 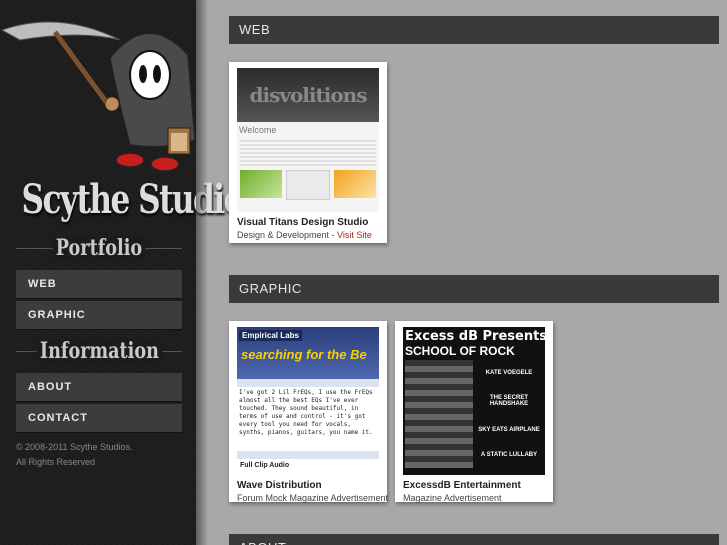 What do you see at coordinates (308, 95) in the screenshot?
I see `thumb-logo: disvolitions` at bounding box center [308, 95].